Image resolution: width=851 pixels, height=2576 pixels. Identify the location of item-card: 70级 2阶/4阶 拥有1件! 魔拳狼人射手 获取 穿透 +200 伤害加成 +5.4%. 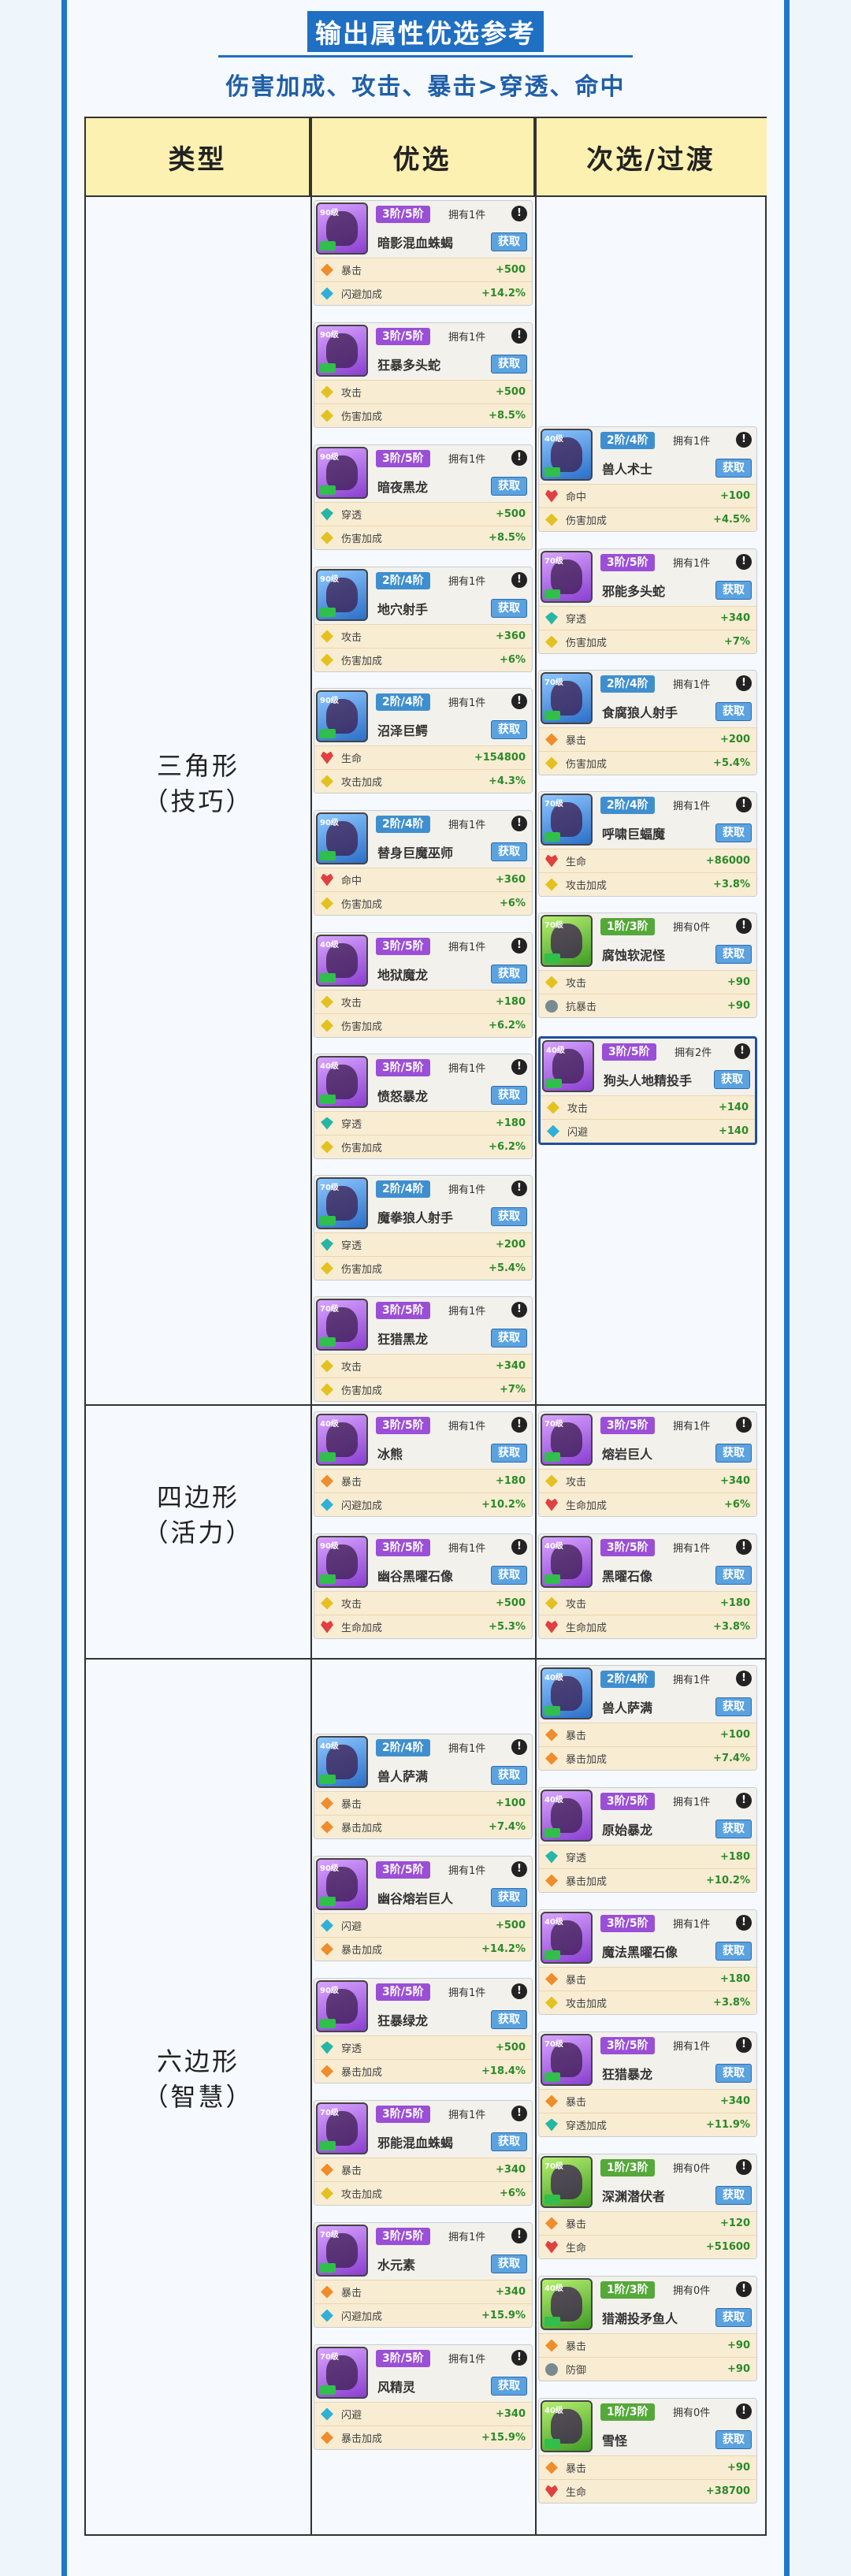
(424, 1228).